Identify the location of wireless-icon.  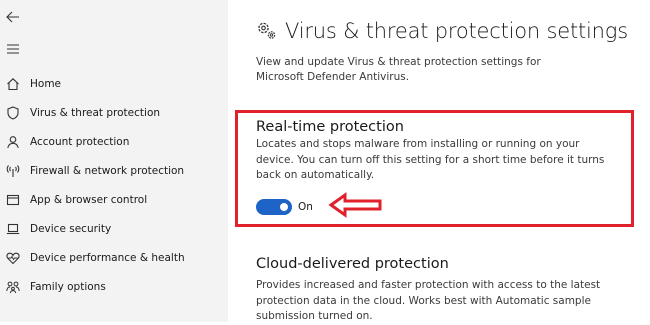
(13, 171).